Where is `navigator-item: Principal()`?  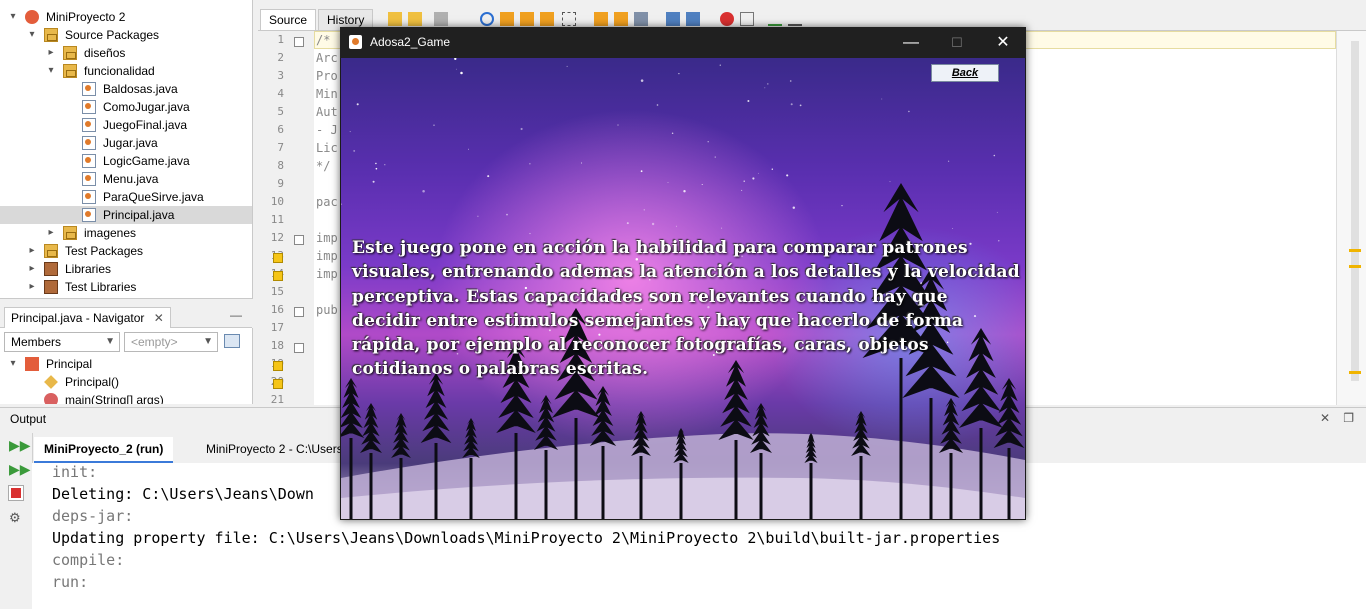 navigator-item: Principal() is located at coordinates (126, 382).